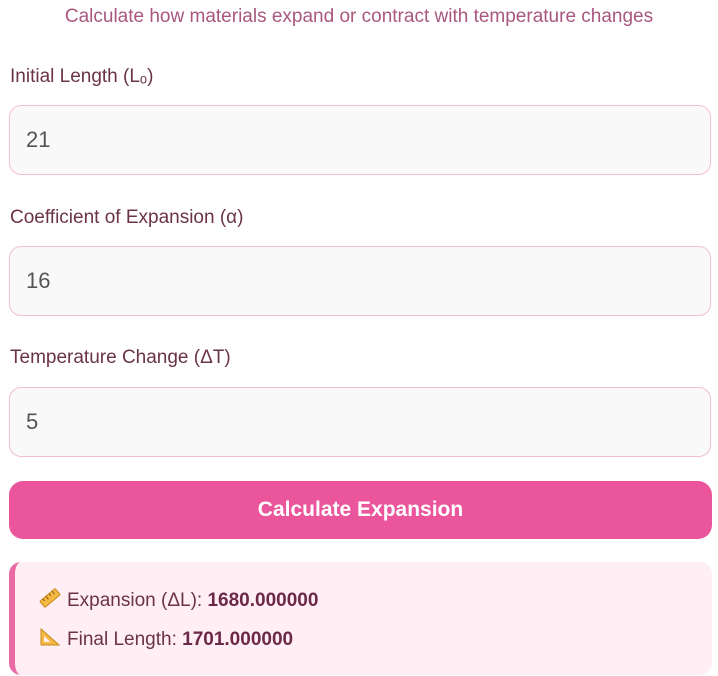  What do you see at coordinates (127, 217) in the screenshot?
I see `coefficient-label: Coefficient of Expansion (α)` at bounding box center [127, 217].